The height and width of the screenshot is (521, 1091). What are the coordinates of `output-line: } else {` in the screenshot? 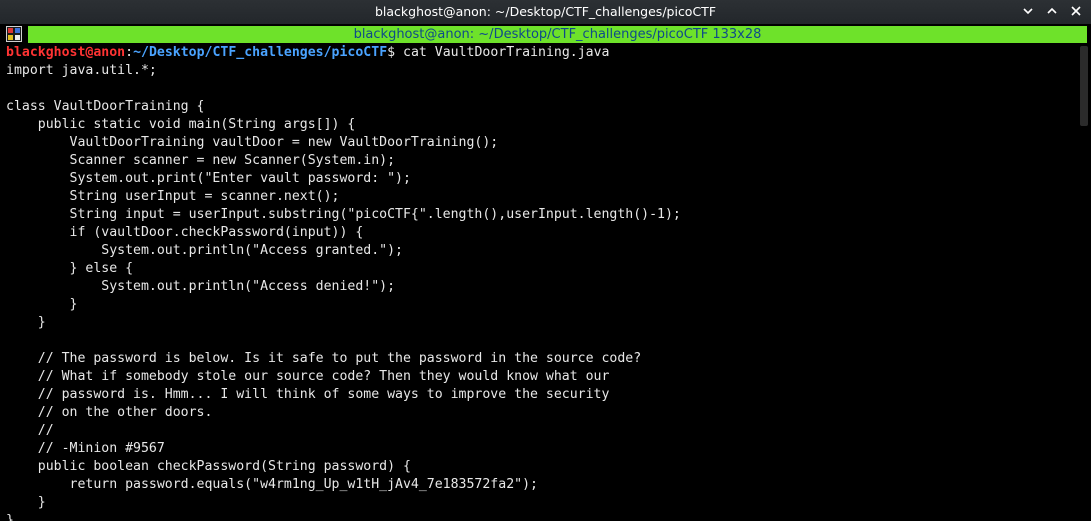 It's located at (70, 268).